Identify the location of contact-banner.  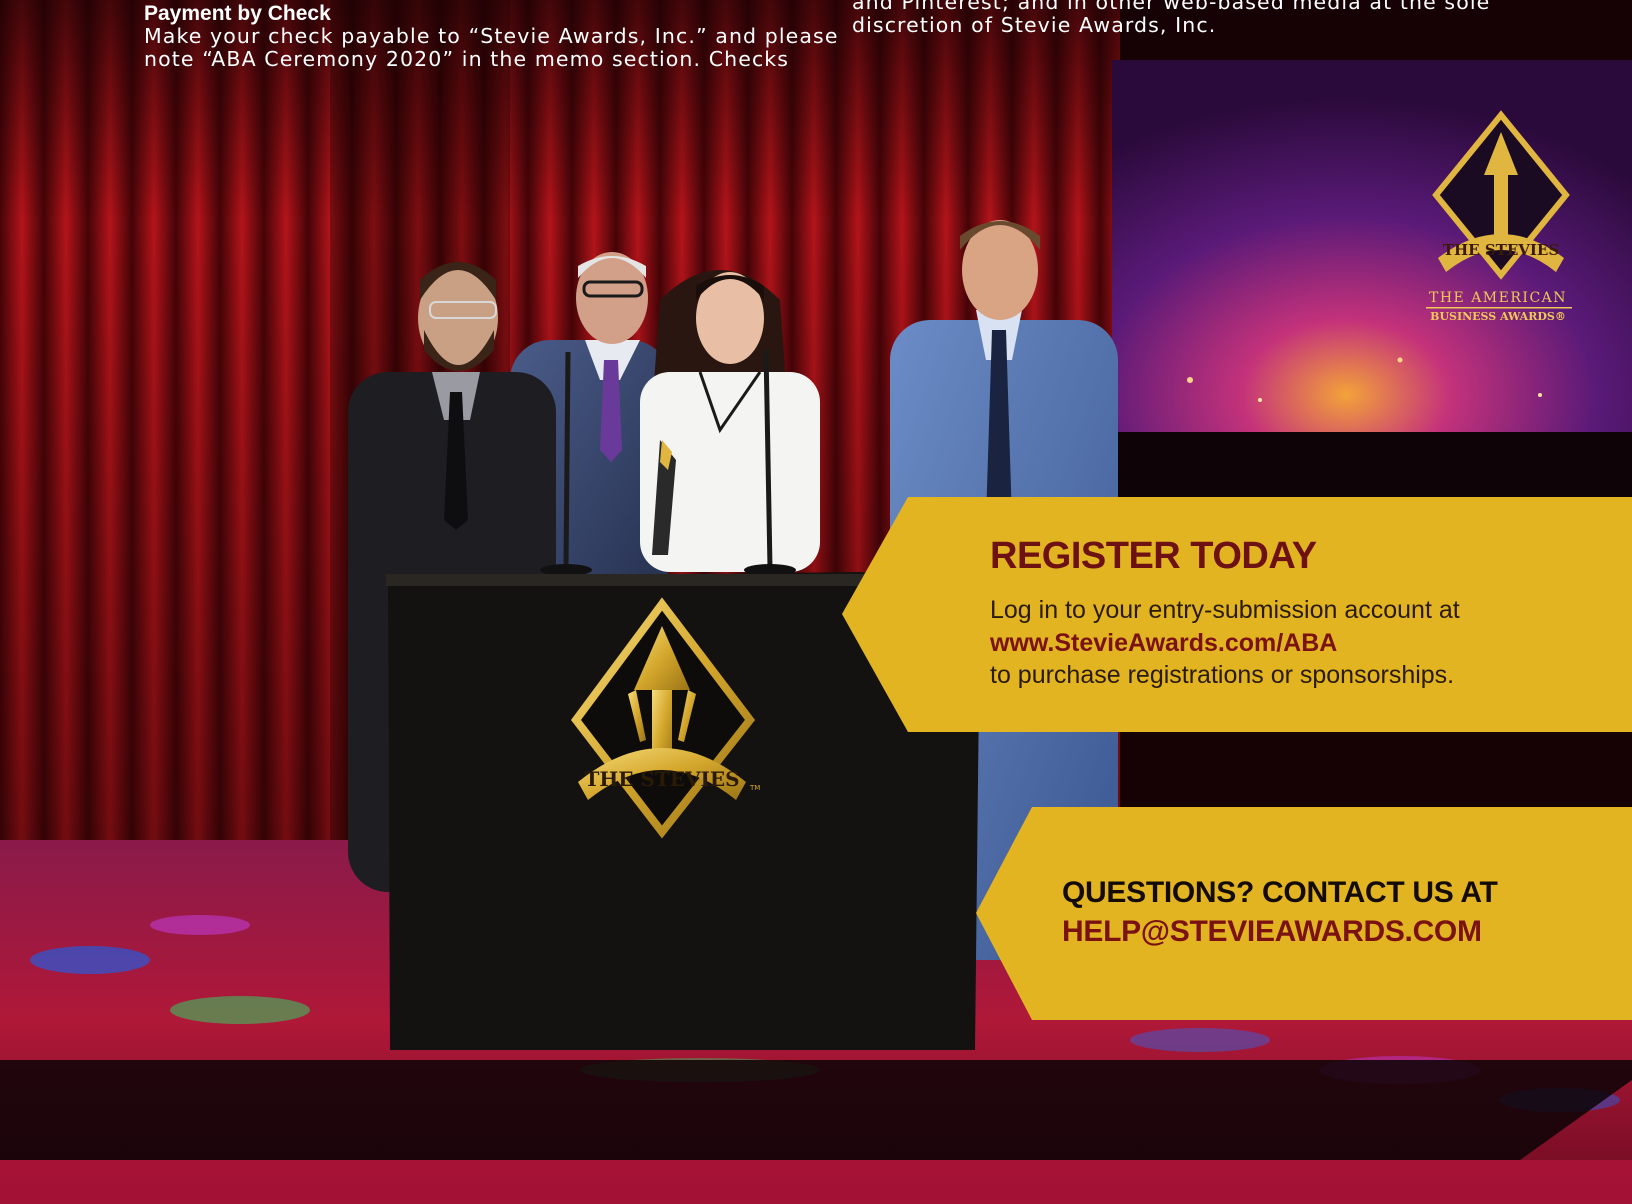
(1304, 913).